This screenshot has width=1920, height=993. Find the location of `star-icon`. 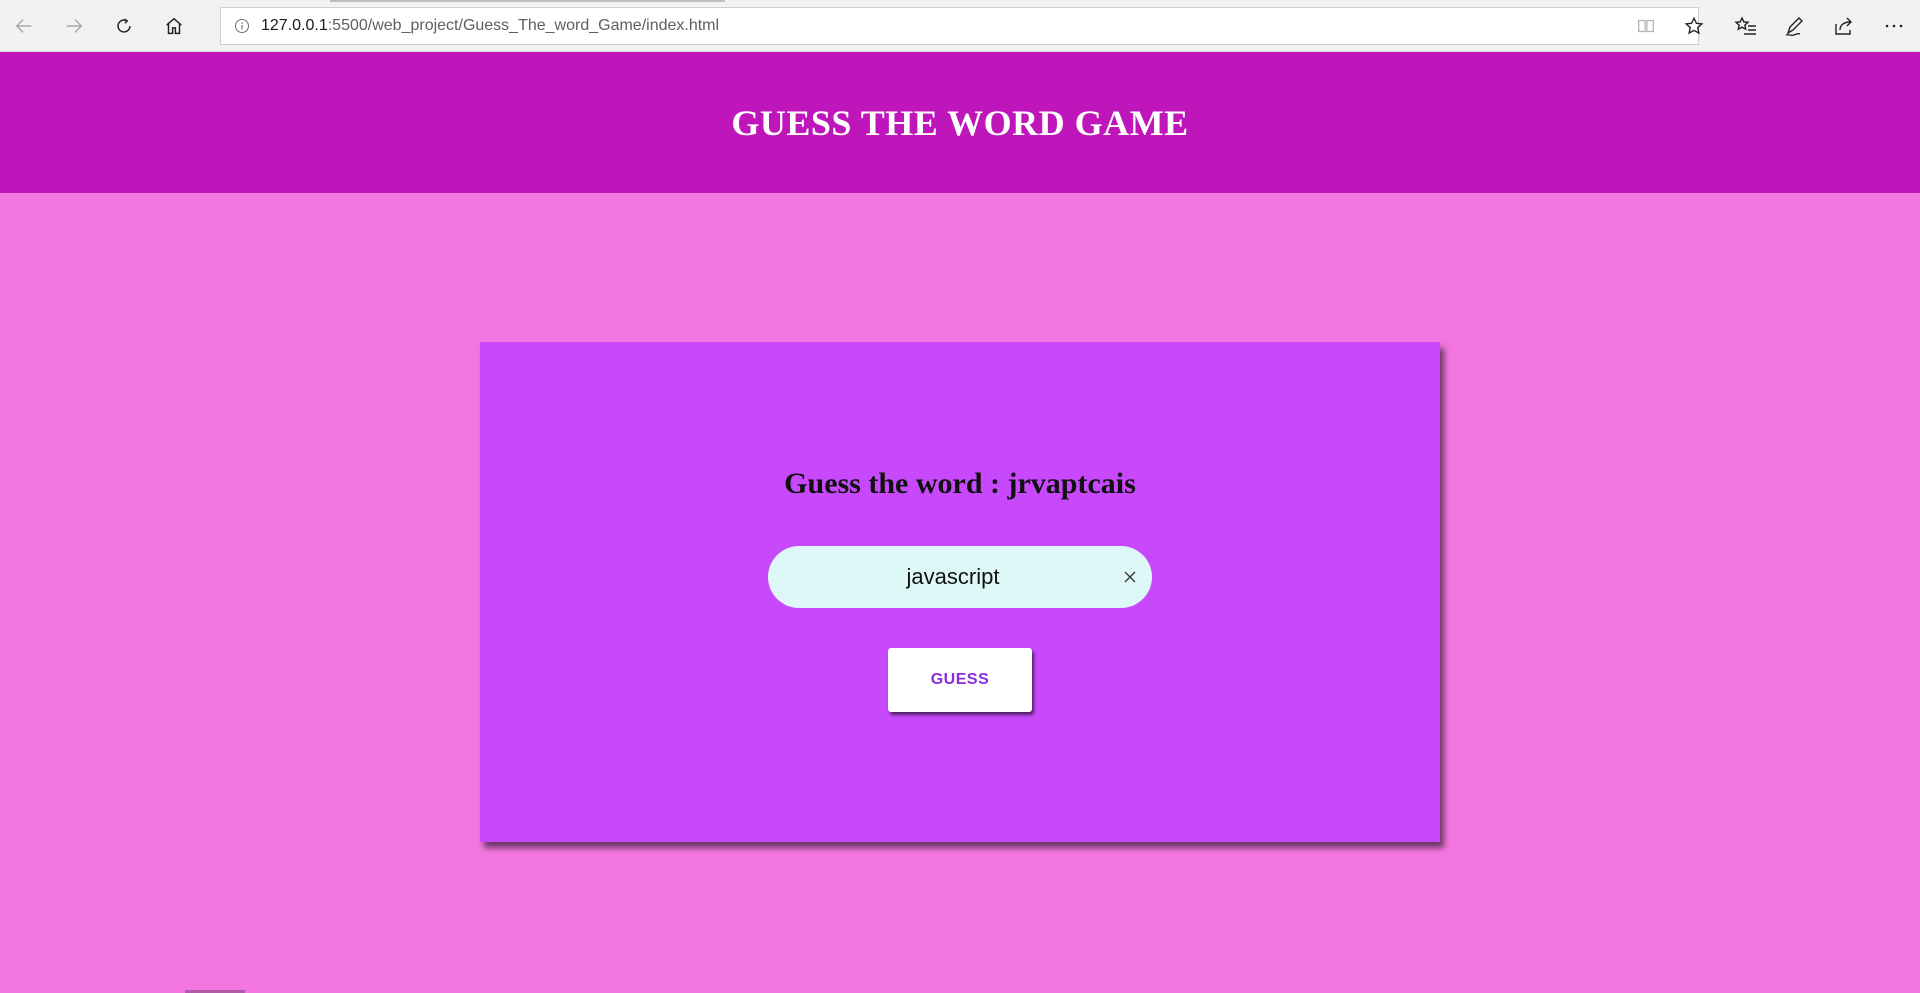

star-icon is located at coordinates (1694, 25).